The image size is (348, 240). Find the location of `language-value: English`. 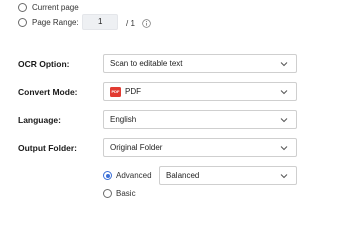

language-value: English is located at coordinates (123, 119).